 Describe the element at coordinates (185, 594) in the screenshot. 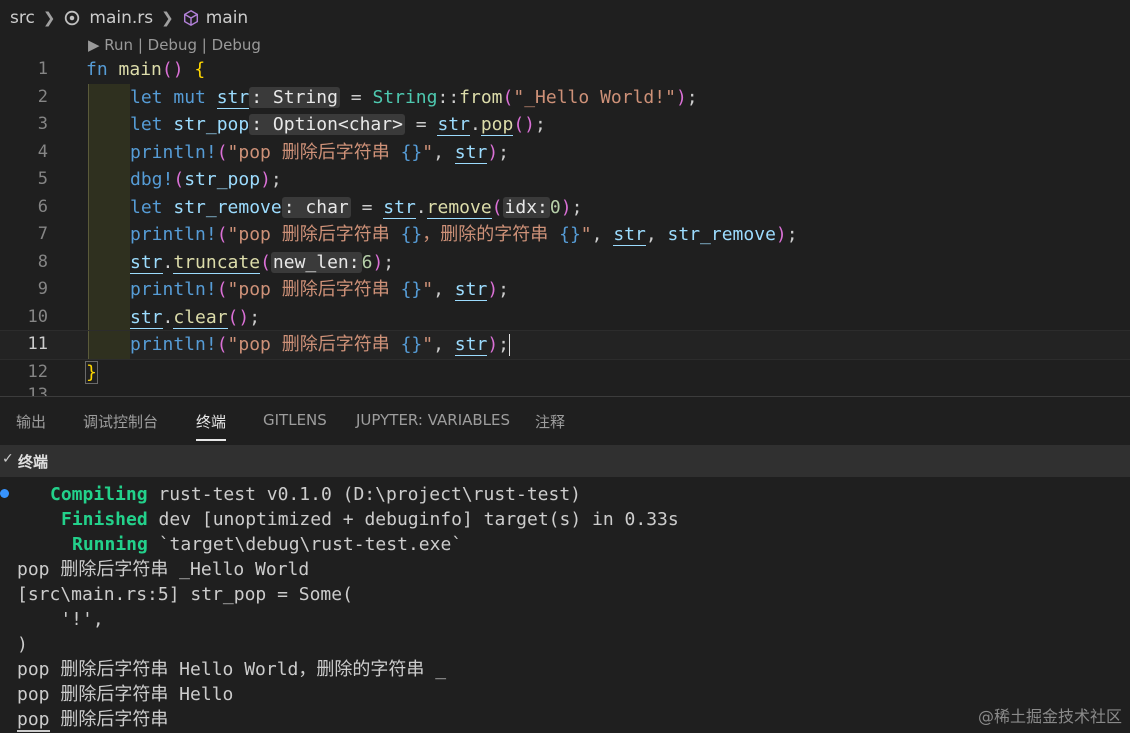

I see `terminal-line: [src\main.rs:5] str_pop = Some(` at that location.